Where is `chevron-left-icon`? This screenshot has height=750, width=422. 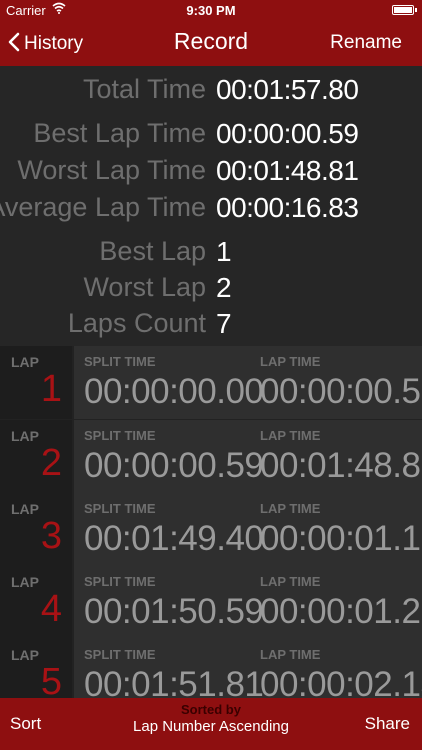 chevron-left-icon is located at coordinates (14, 44).